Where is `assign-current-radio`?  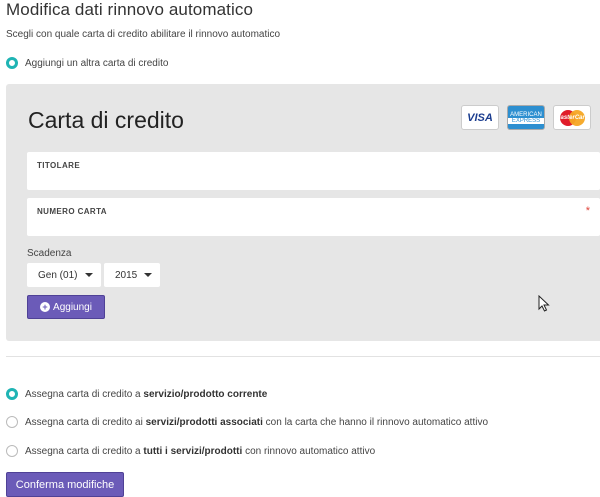
assign-current-radio is located at coordinates (12, 394).